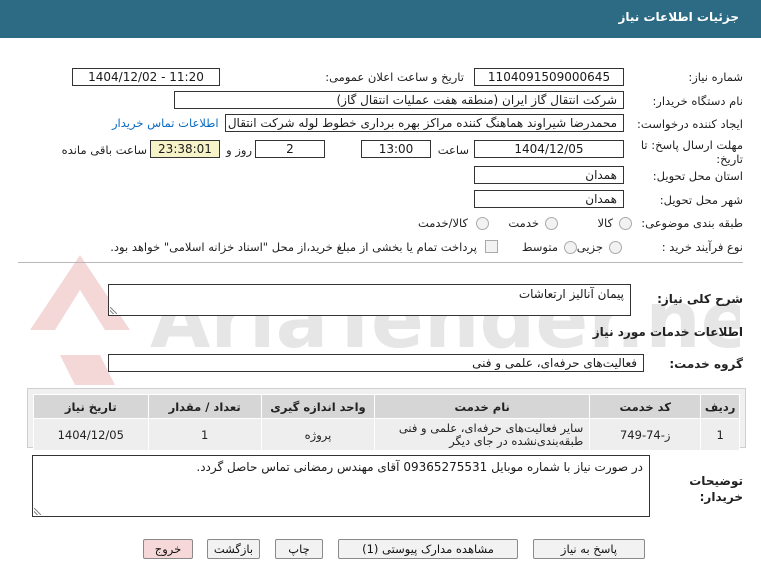  I want to click on summary-textarea: پیمان آنالیز ارتعاشات, so click(369, 300).